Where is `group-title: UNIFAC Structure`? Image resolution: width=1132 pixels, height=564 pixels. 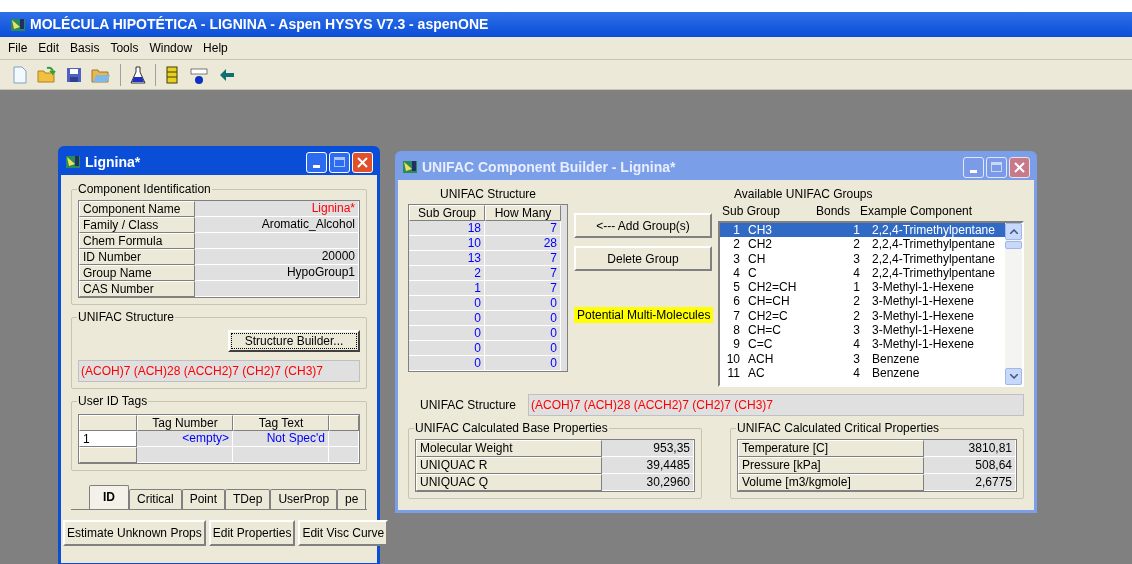
group-title: UNIFAC Structure is located at coordinates (126, 317).